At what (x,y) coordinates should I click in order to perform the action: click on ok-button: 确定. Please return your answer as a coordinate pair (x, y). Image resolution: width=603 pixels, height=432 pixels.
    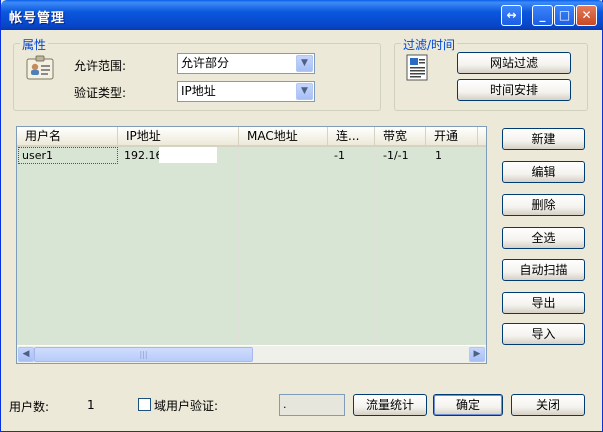
    Looking at the image, I should click on (468, 405).